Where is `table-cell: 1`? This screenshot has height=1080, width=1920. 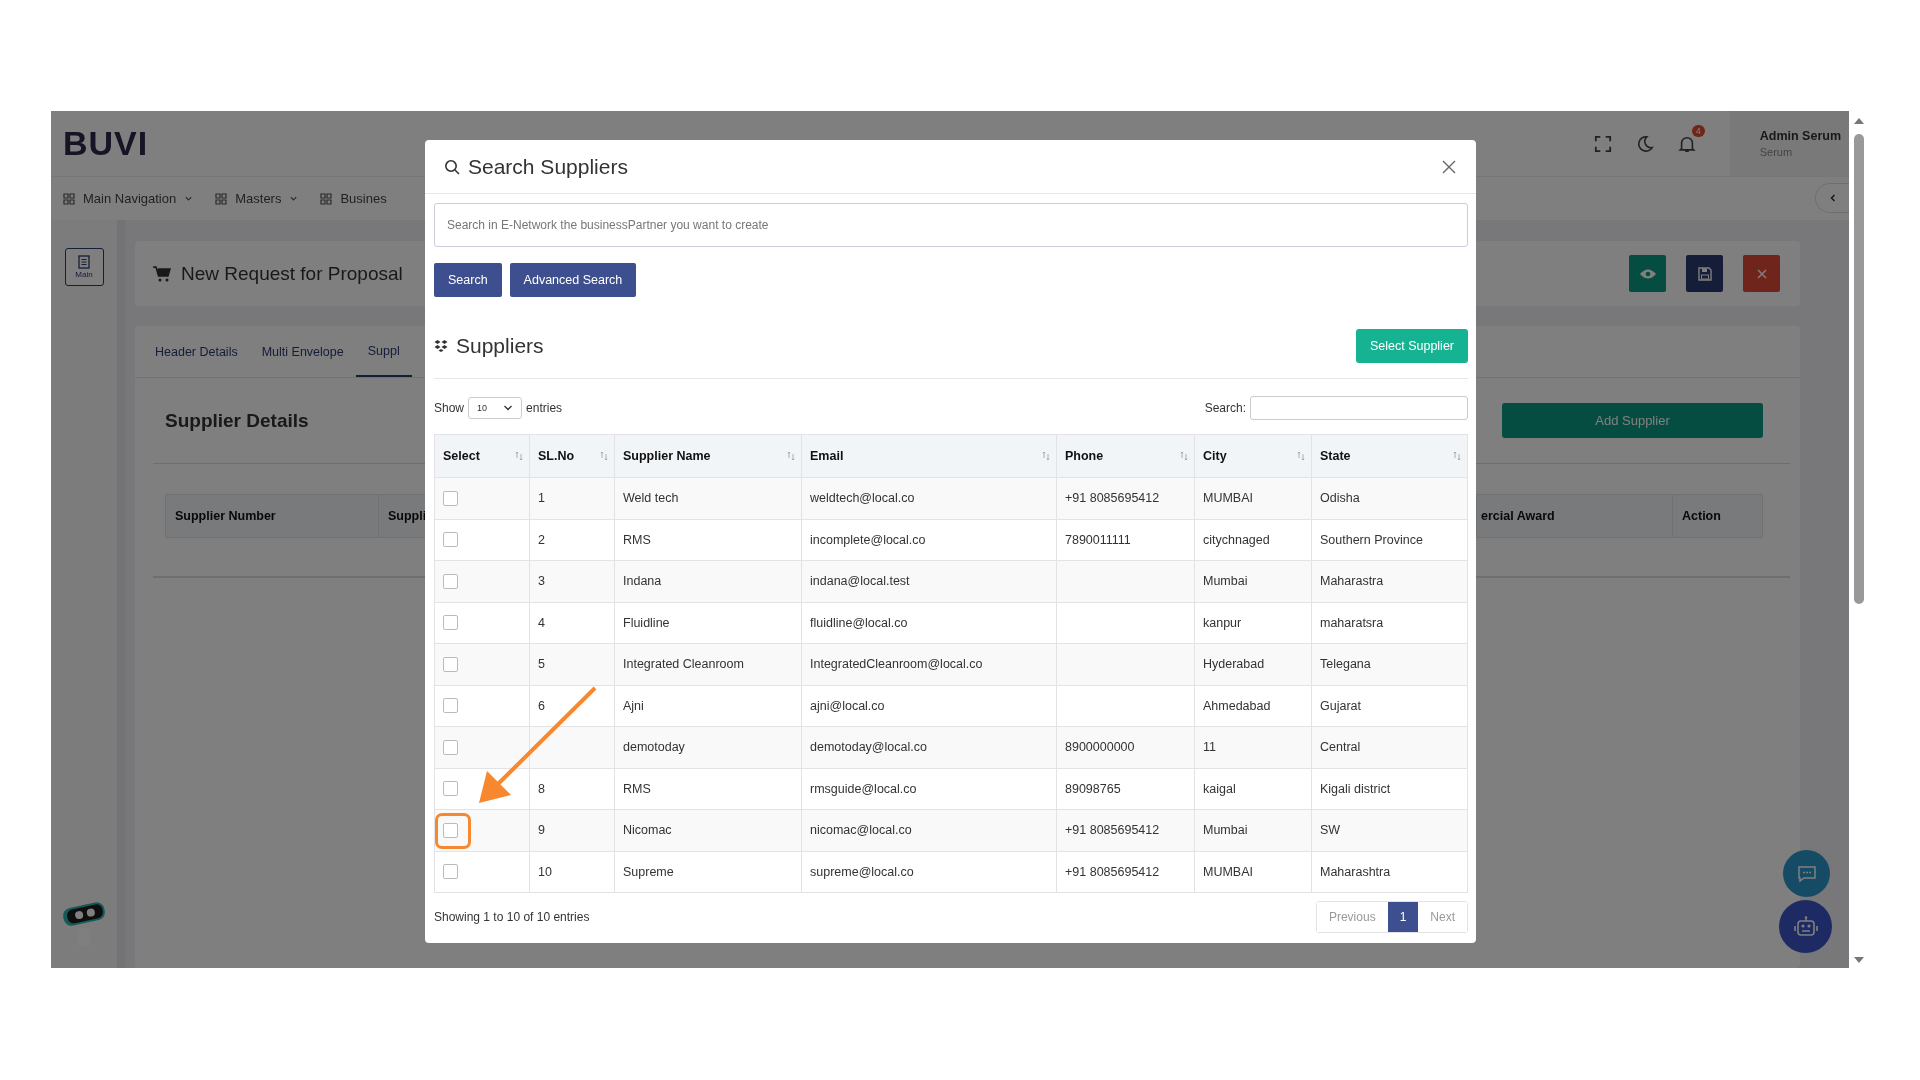 table-cell: 1 is located at coordinates (572, 499).